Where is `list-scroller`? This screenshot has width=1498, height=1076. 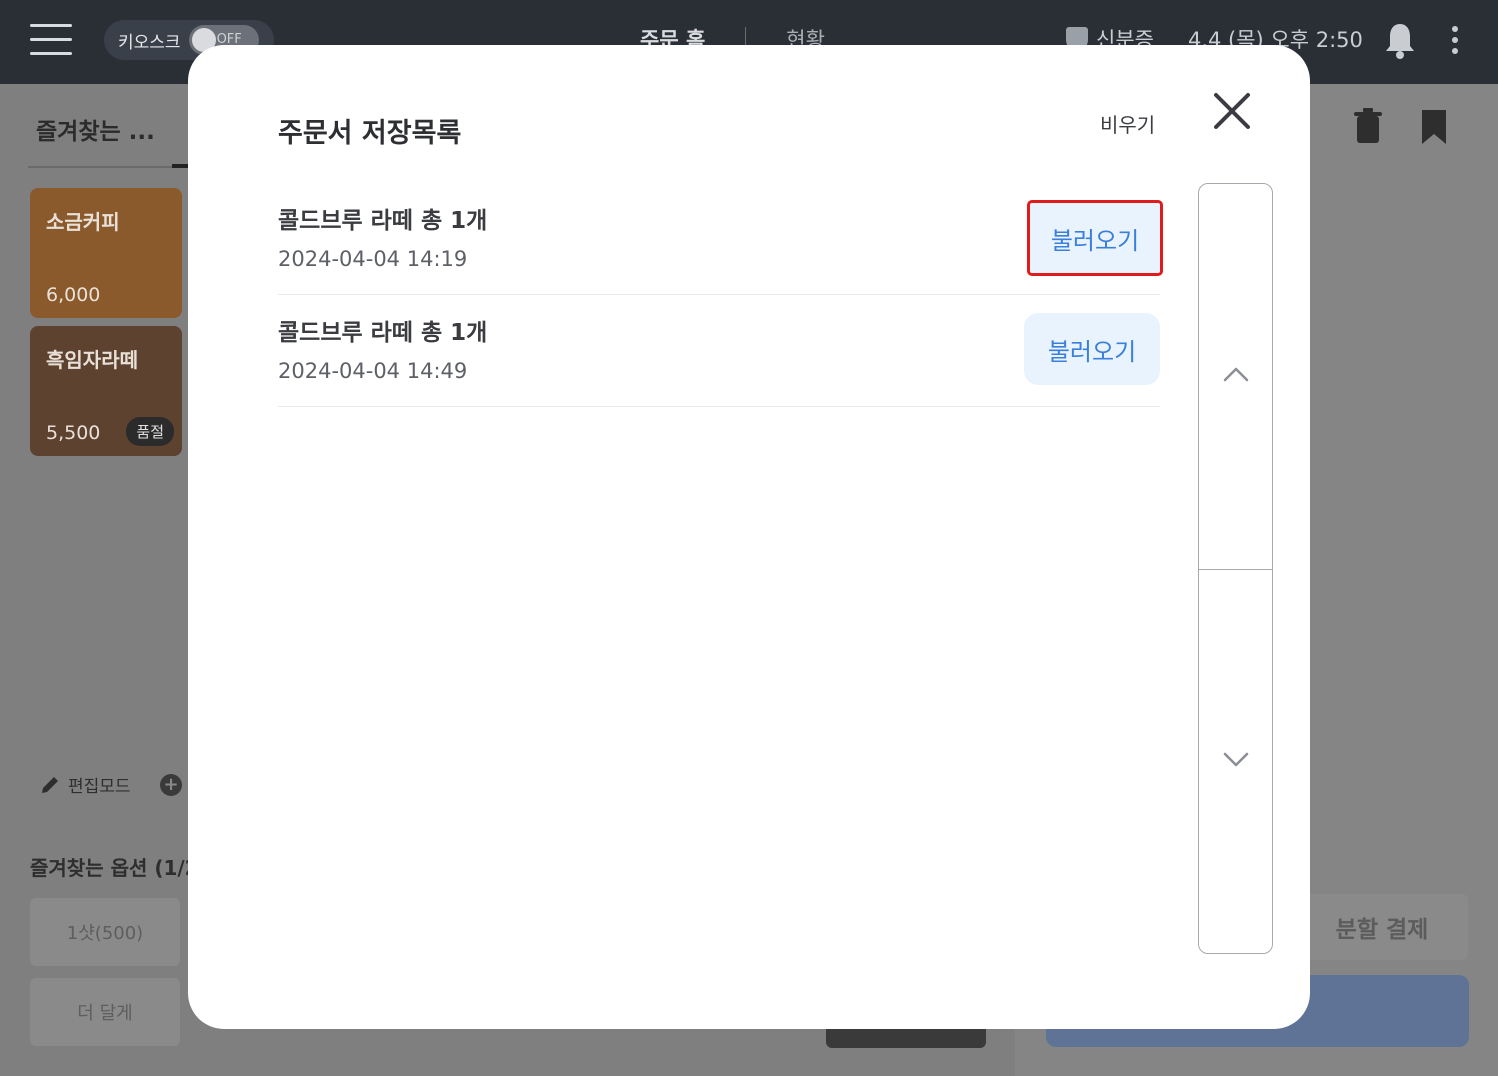
list-scroller is located at coordinates (1235, 568).